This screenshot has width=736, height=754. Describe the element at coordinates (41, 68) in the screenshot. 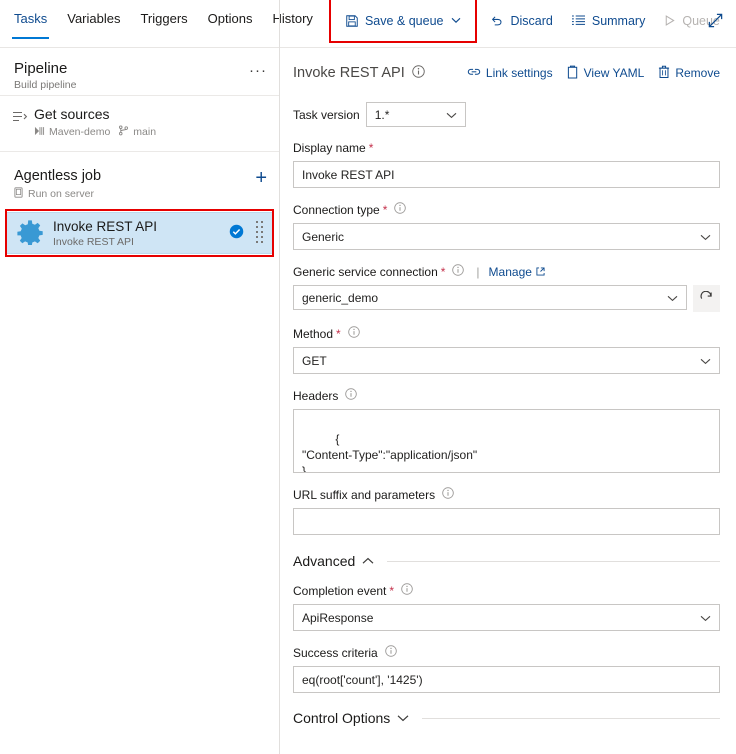

I see `pipeline-title: Pipeline` at that location.